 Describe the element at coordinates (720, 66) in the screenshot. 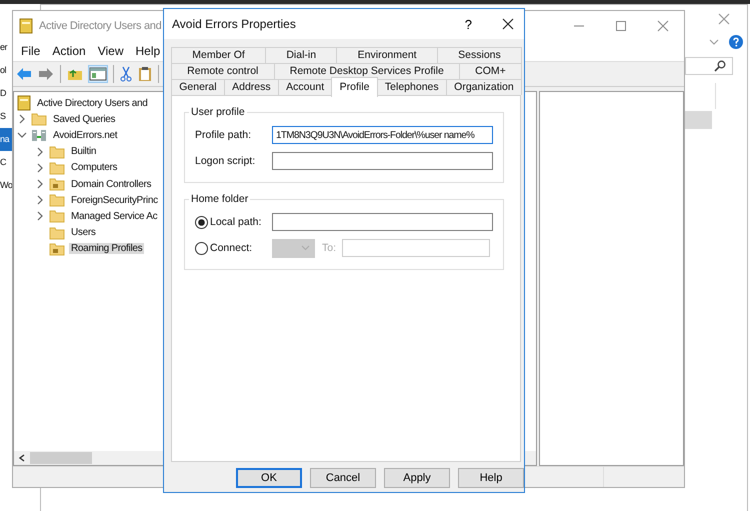

I see `search-icon` at that location.